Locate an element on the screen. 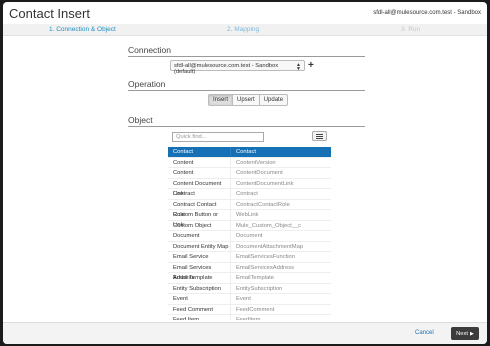 This screenshot has width=490, height=346. object-list-row: Feed Comment FeedComment is located at coordinates (249, 309).